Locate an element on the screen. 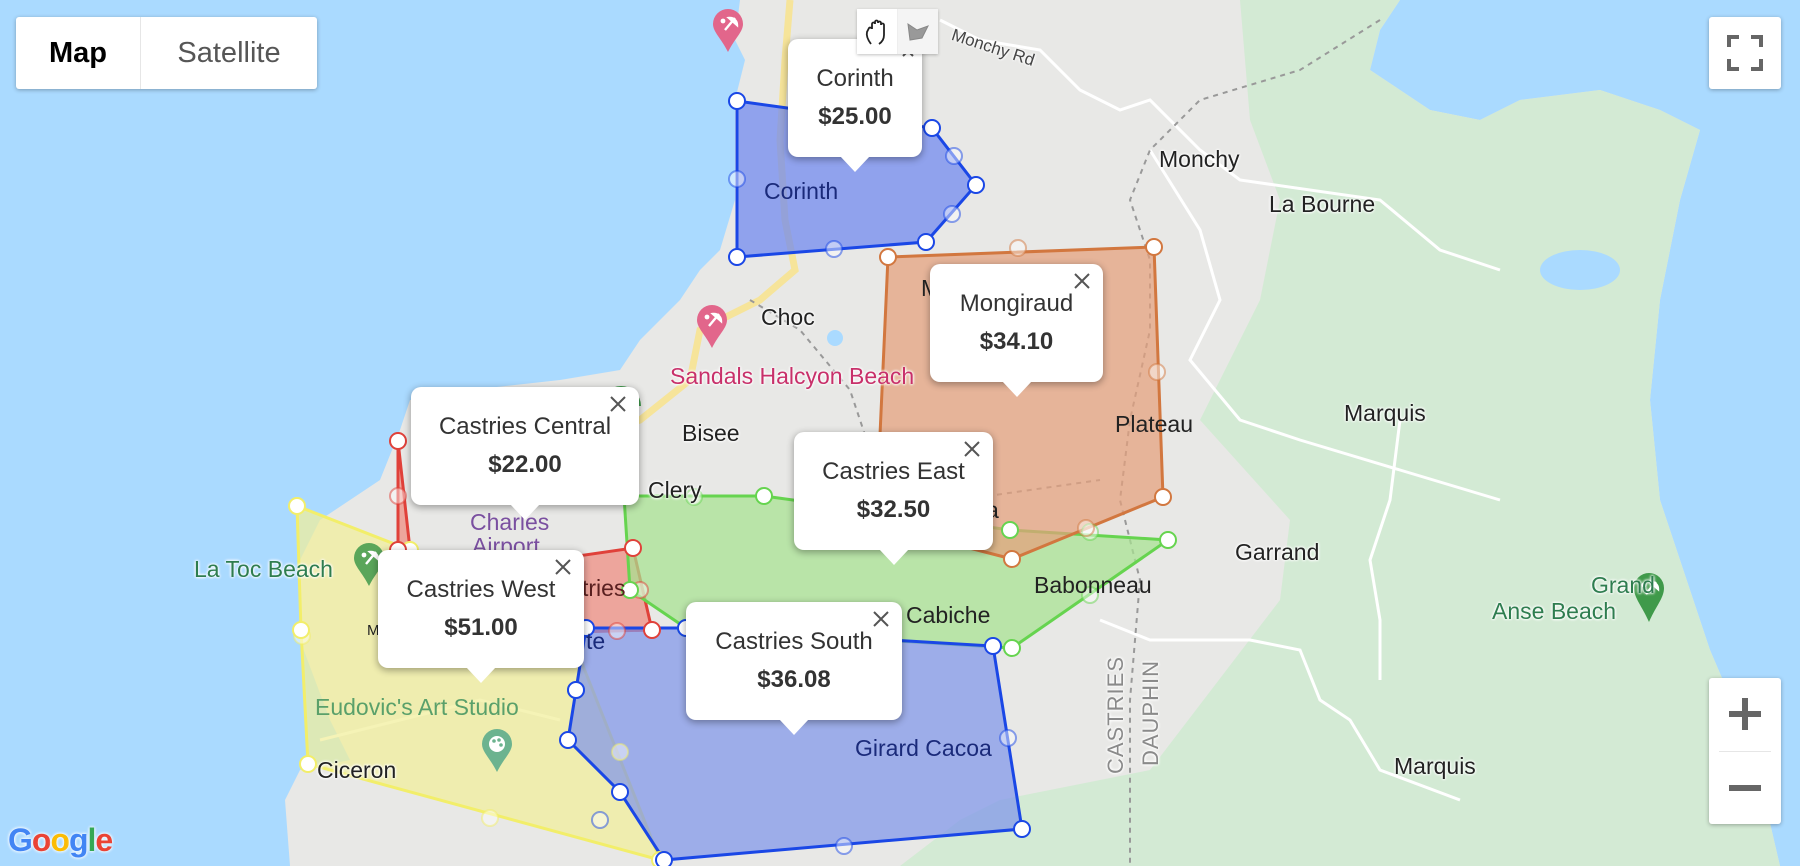 The image size is (1800, 866). label-choc: Choc is located at coordinates (788, 317).